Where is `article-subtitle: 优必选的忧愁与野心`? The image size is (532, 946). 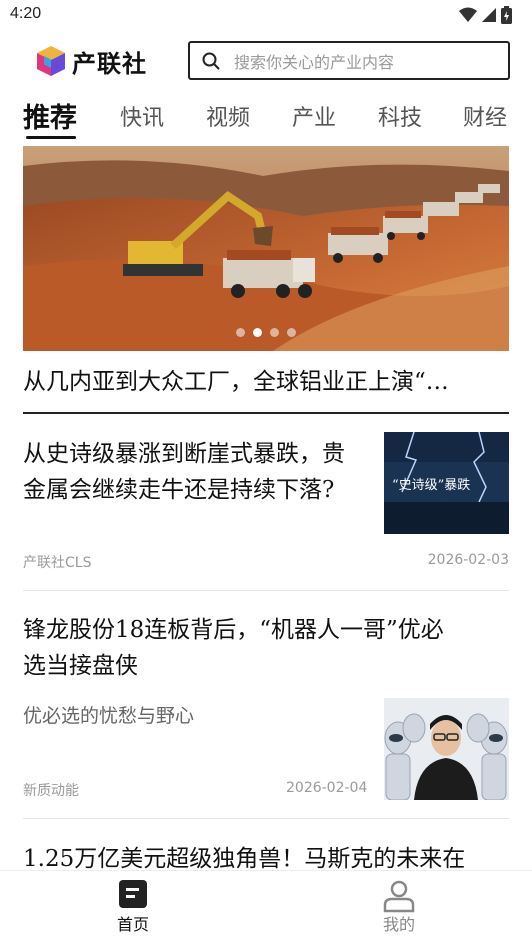 article-subtitle: 优必选的忧愁与野心 is located at coordinates (109, 716).